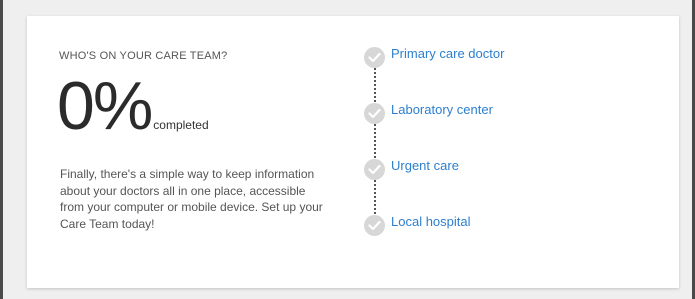 The width and height of the screenshot is (695, 299). What do you see at coordinates (105, 106) in the screenshot?
I see `progress-percent: 0%` at bounding box center [105, 106].